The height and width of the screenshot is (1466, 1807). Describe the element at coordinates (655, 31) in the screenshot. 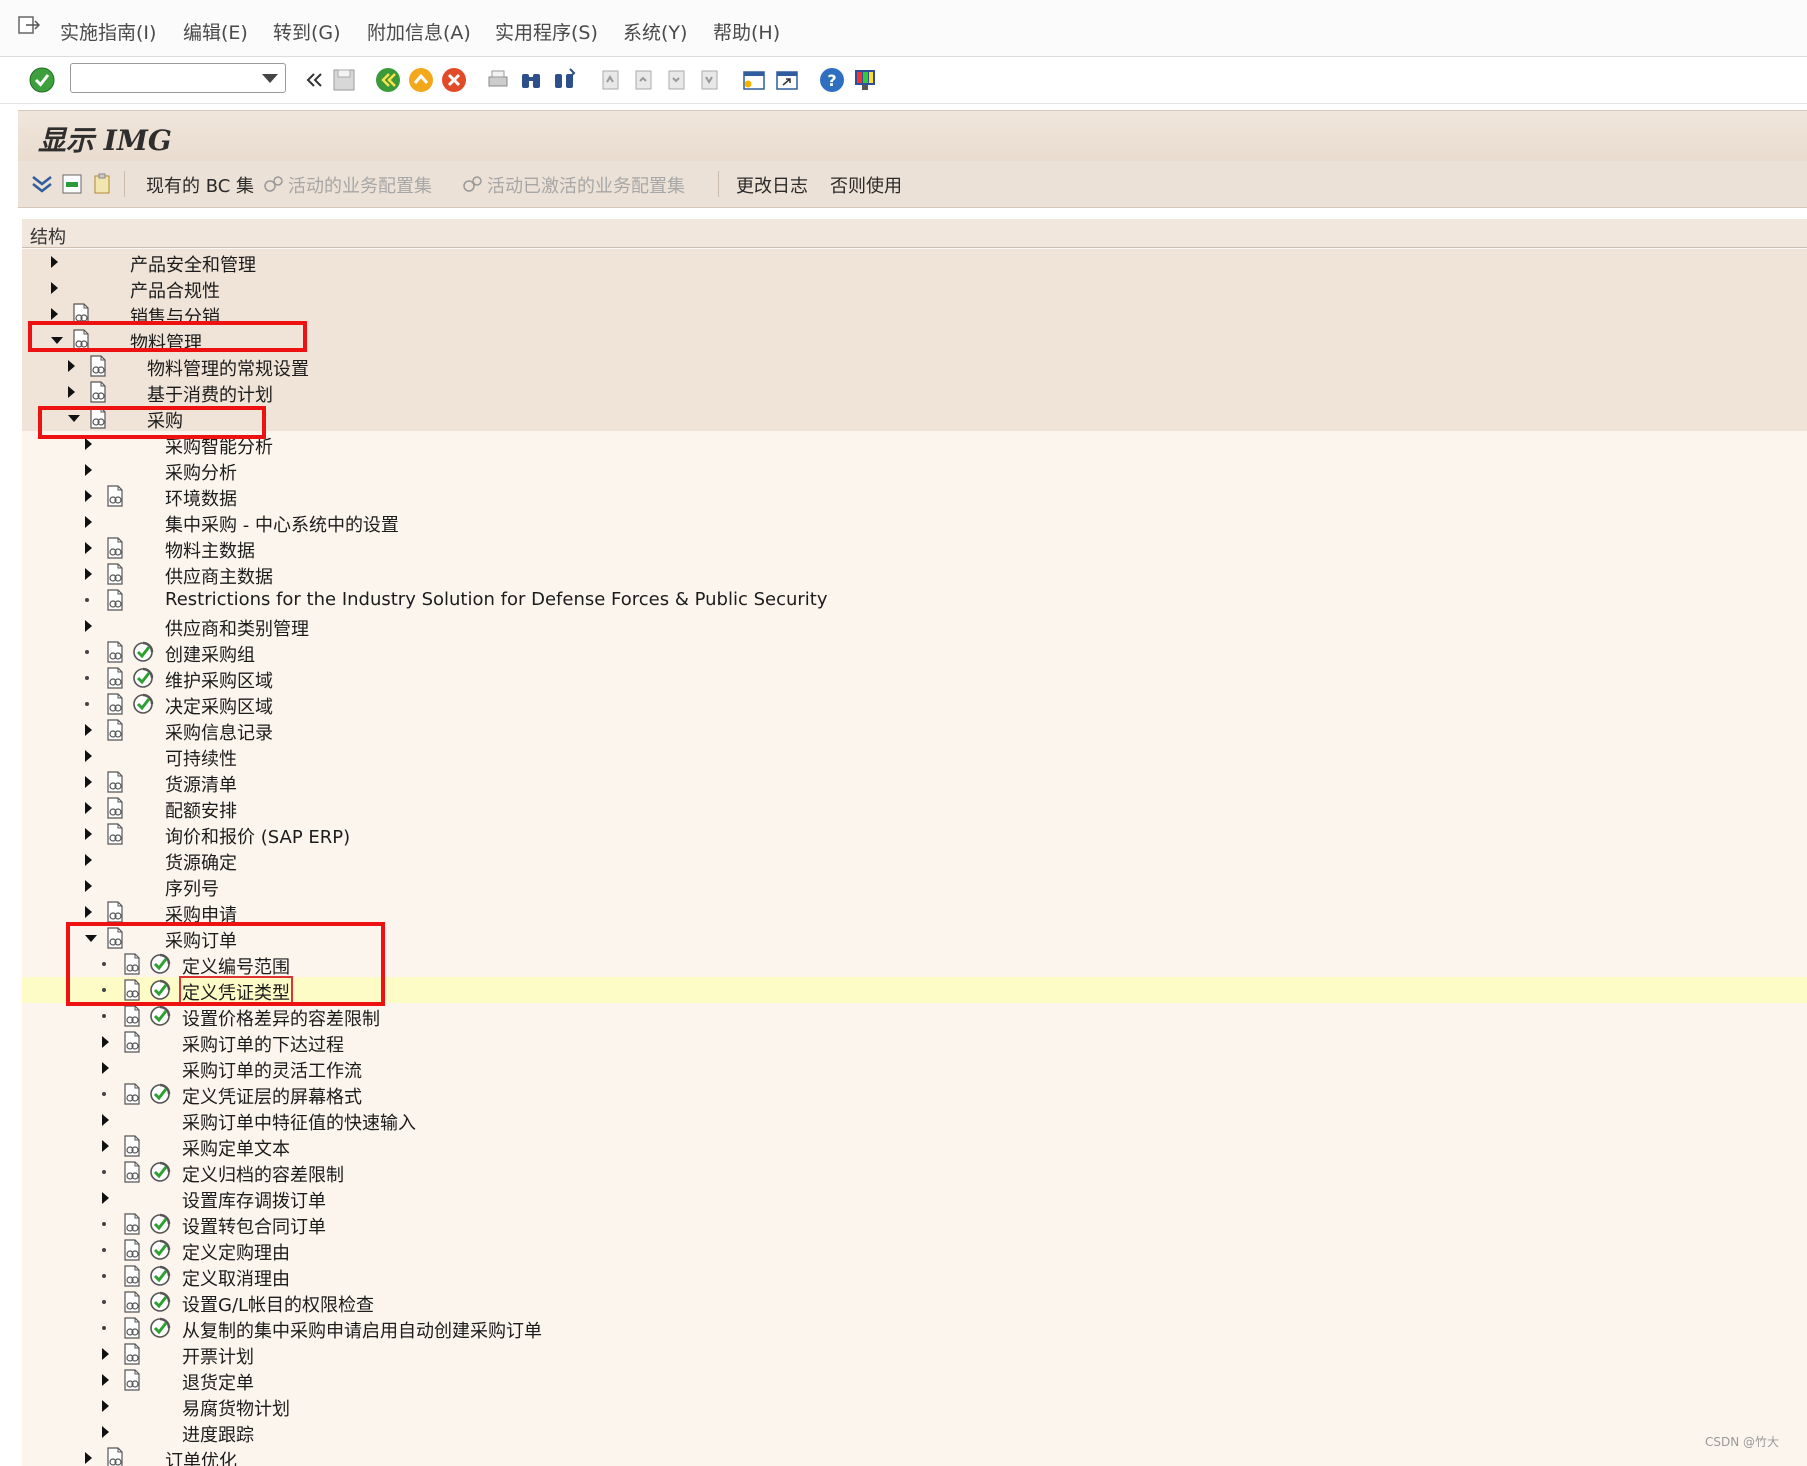

I see `menu-system: 系统(Y)` at that location.